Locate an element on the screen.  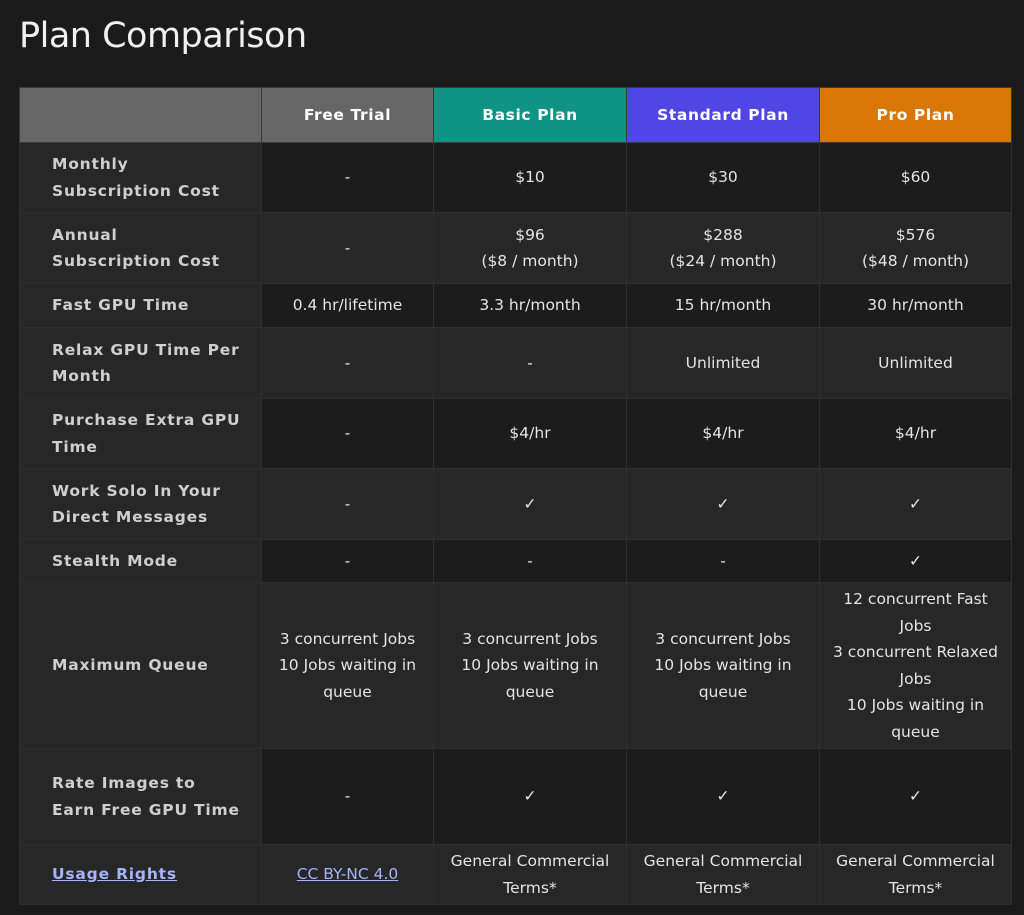
cell-free-trial: 0.4 hr/lifetime is located at coordinates (347, 305).